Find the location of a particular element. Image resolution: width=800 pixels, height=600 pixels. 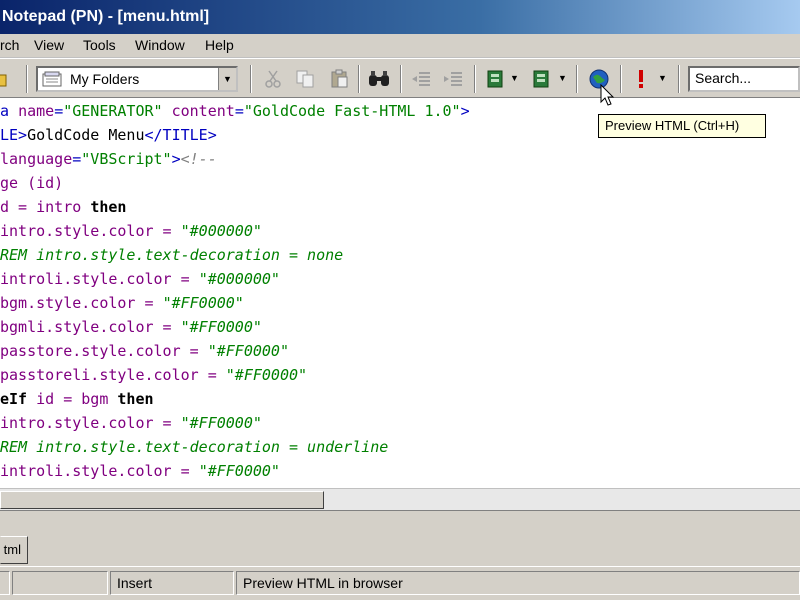

code-token: ge (id) is located at coordinates (32, 183).